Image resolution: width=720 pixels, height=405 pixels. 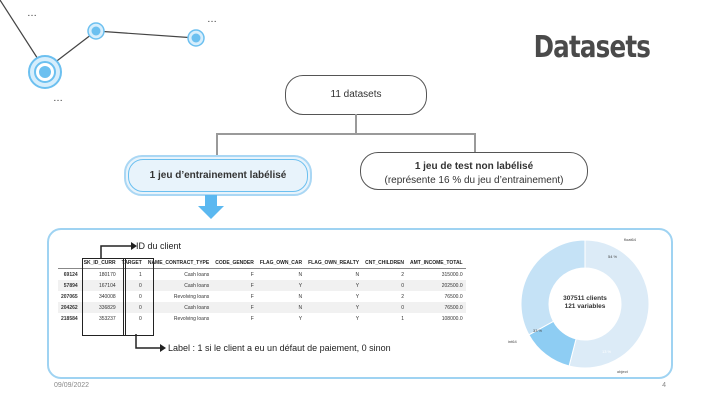 I want to click on id-column-highlight, so click(x=104, y=297).